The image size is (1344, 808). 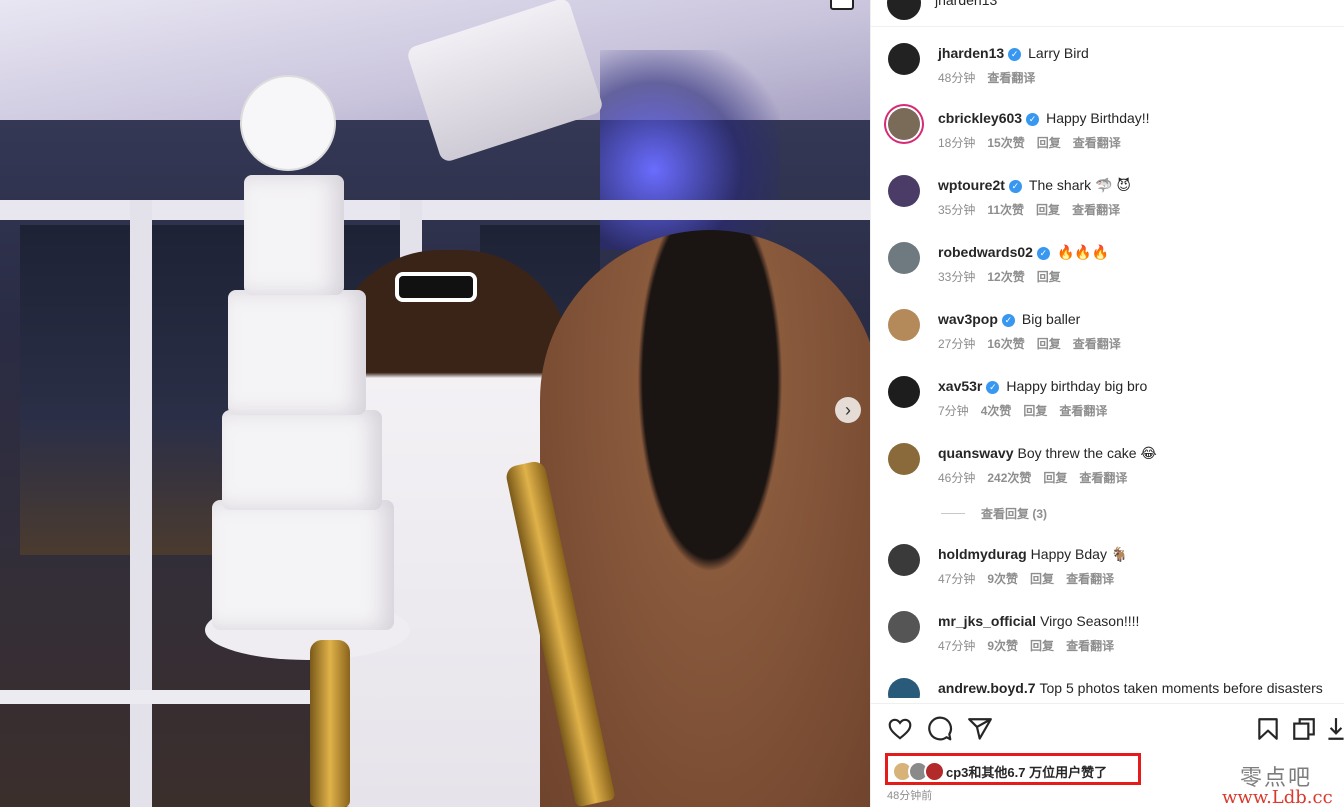 I want to click on download-icon, so click(x=1335, y=729).